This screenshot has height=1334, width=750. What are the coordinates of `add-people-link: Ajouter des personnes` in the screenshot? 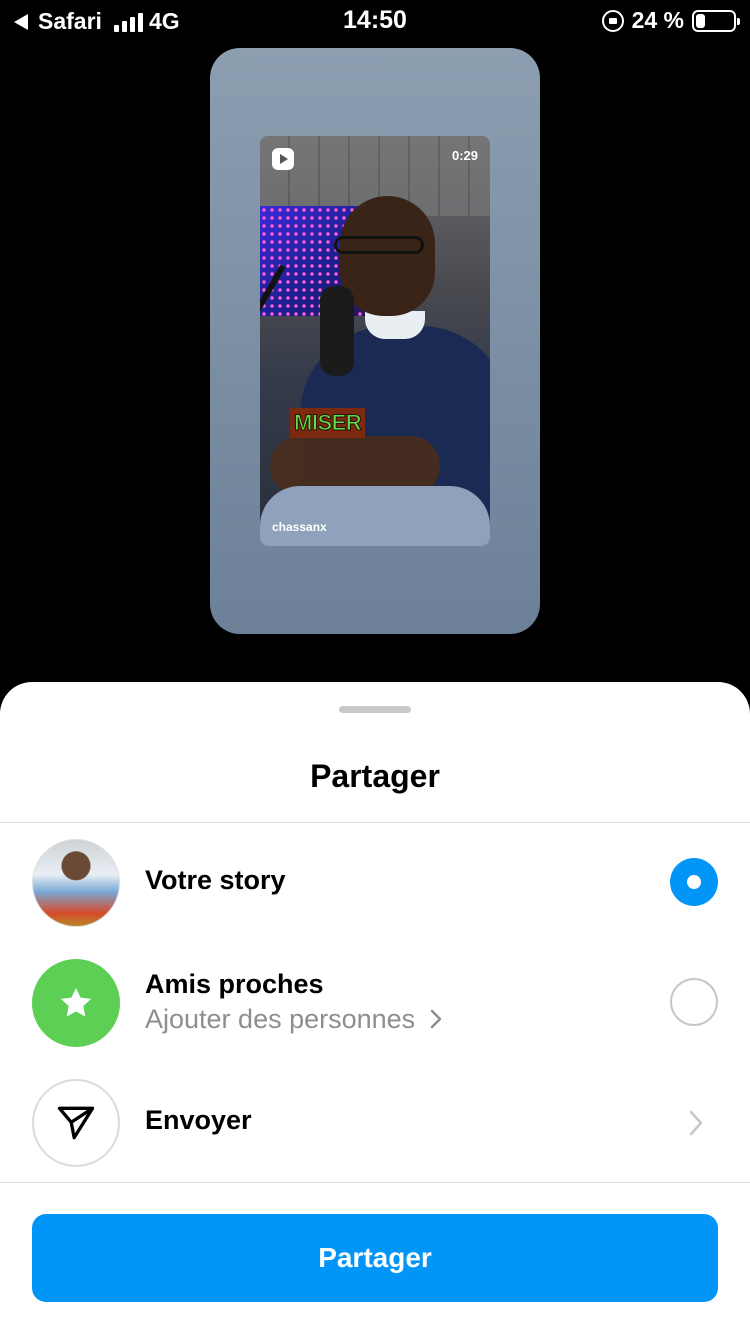 It's located at (294, 1019).